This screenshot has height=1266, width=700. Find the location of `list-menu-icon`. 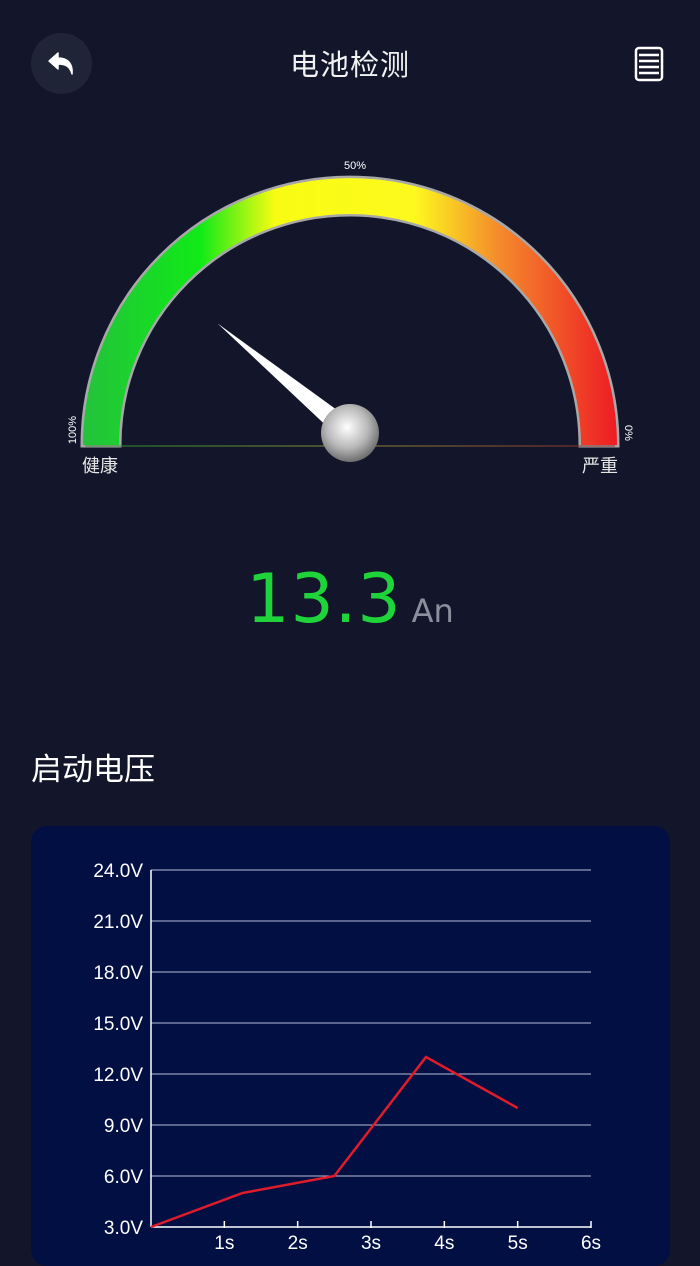

list-menu-icon is located at coordinates (649, 64).